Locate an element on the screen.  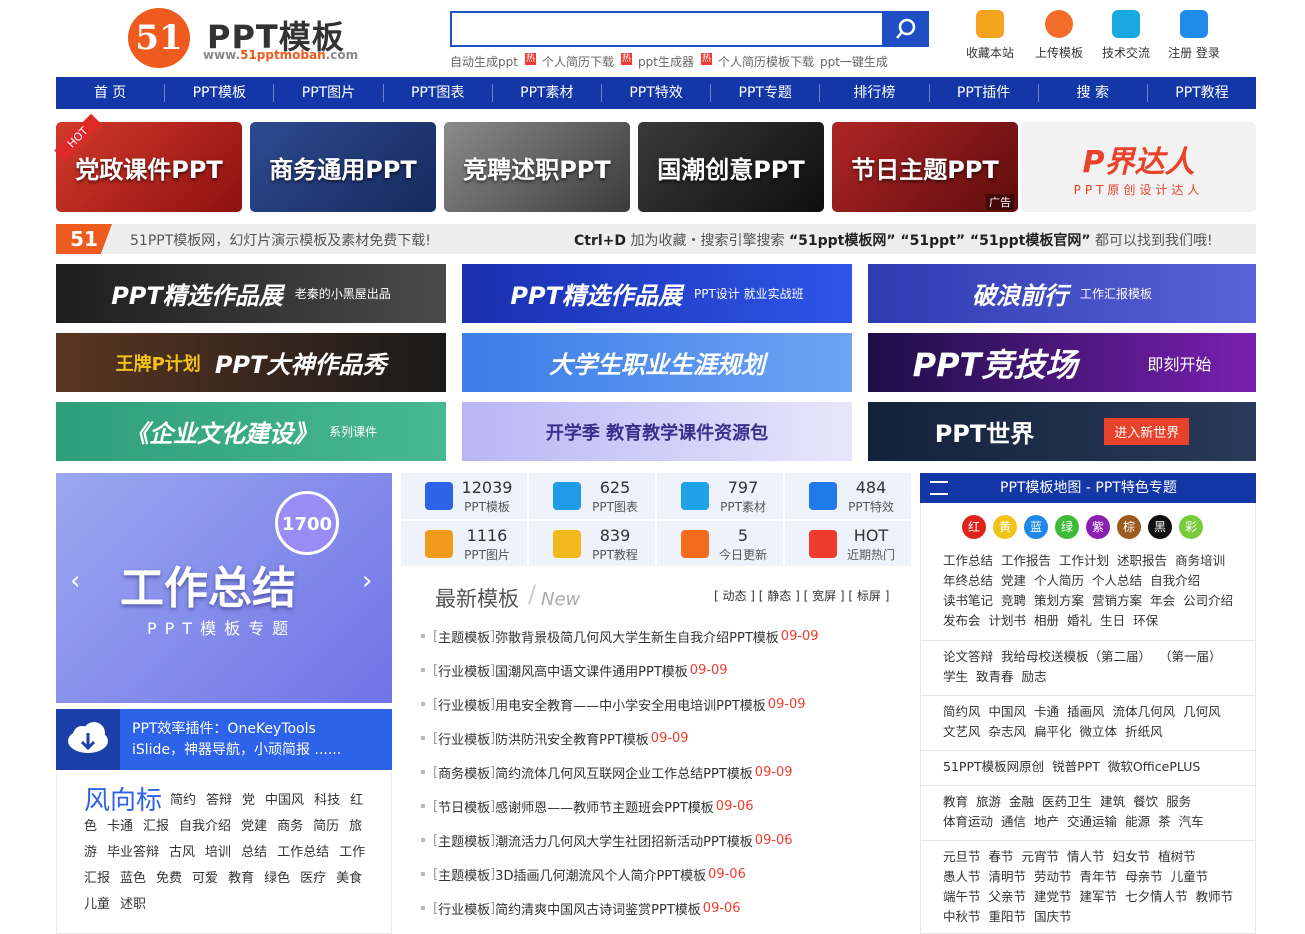
promo-banner-2: PPT精选作品展 PPT设计 就业实战班 is located at coordinates (657, 293).